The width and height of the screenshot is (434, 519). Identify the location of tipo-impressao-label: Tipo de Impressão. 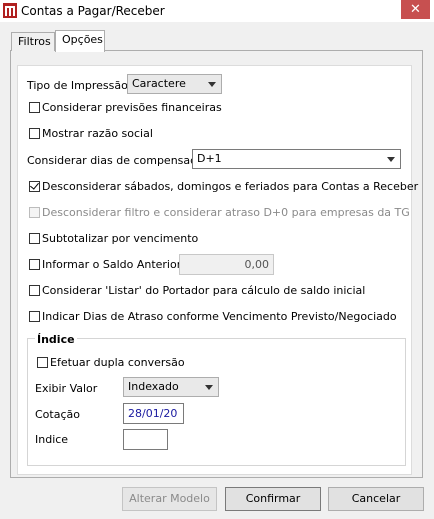
(77, 85).